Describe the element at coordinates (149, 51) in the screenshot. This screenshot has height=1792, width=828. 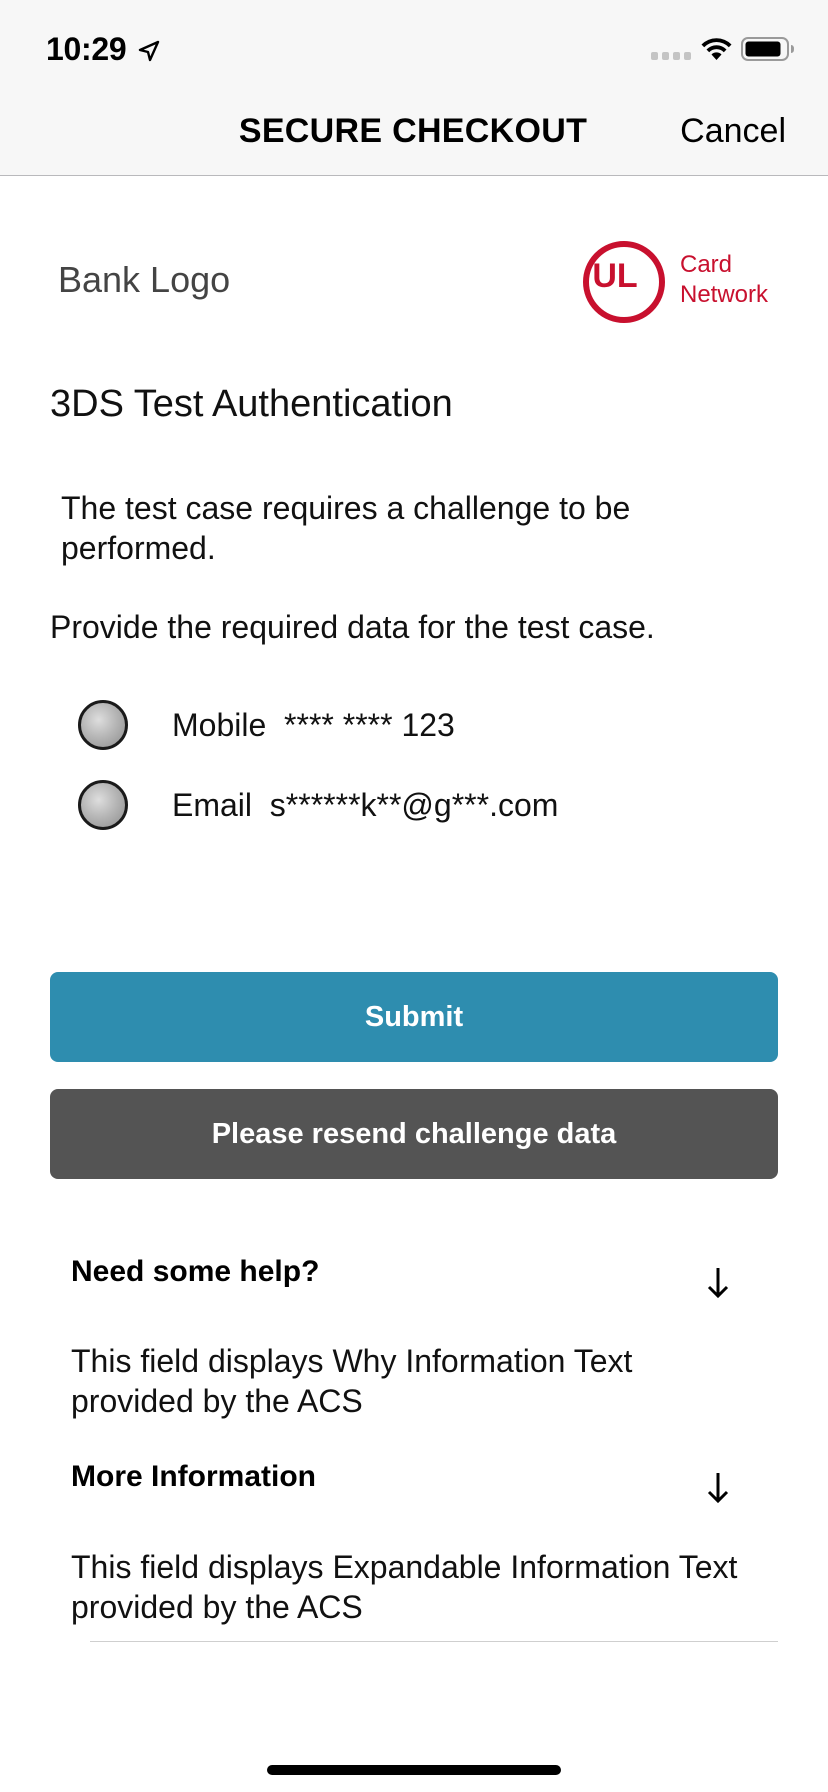
I see `location-arrow-icon` at that location.